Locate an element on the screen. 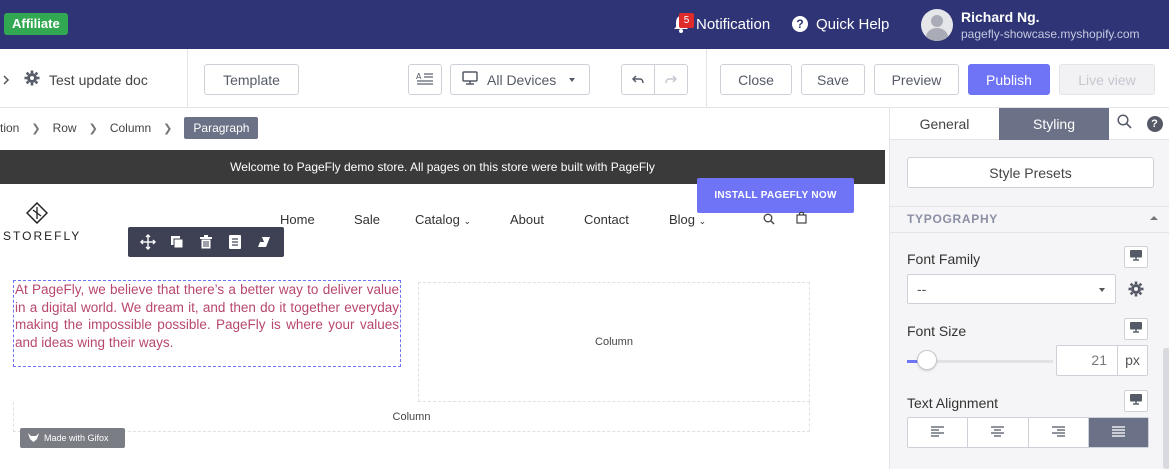 Image resolution: width=1169 pixels, height=469 pixels. font-size-input: 21 is located at coordinates (1087, 360).